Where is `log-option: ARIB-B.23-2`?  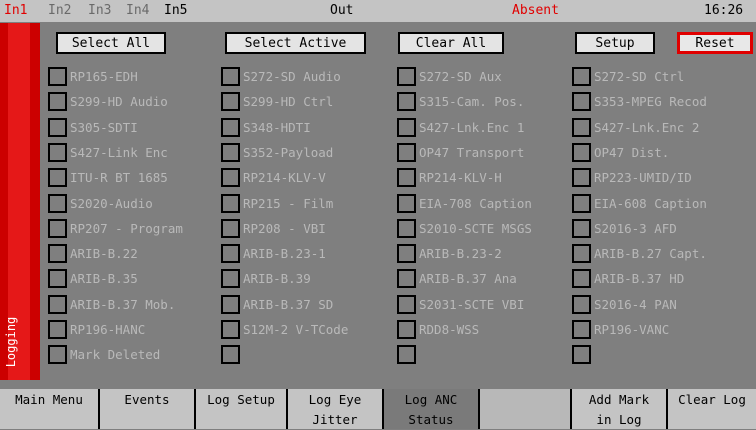 log-option: ARIB-B.23-2 is located at coordinates (449, 253).